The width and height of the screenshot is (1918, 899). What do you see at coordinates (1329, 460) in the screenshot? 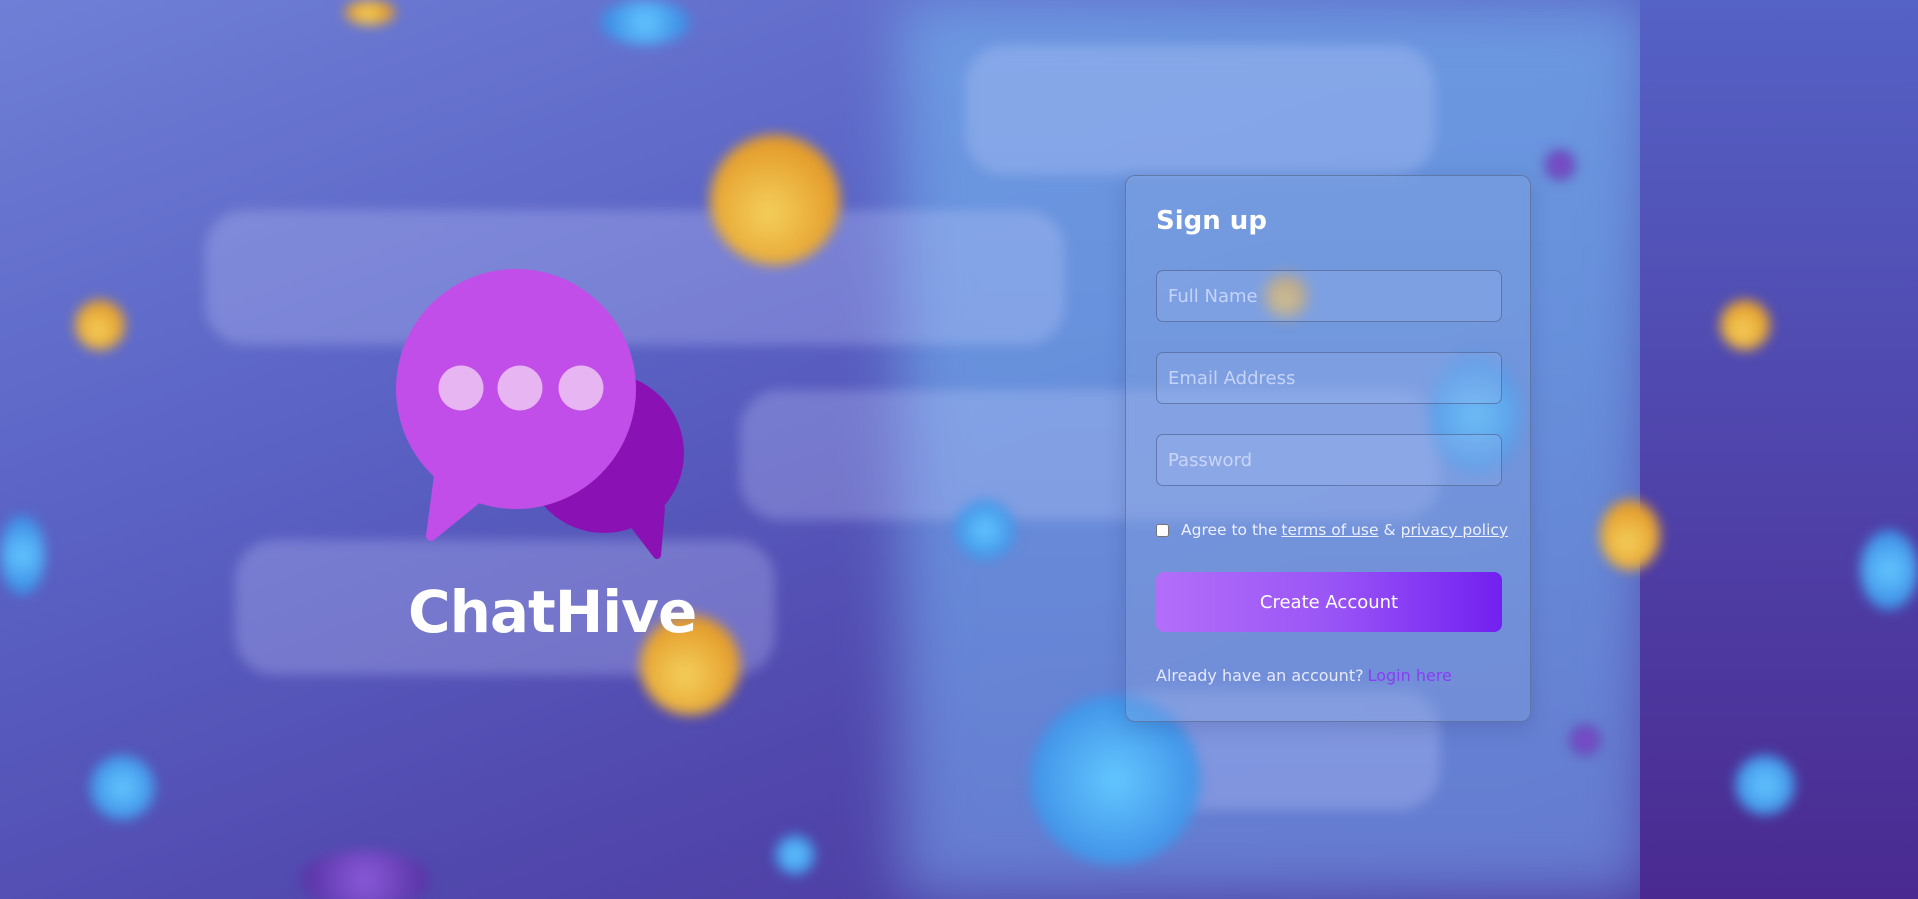
I see `password-field` at bounding box center [1329, 460].